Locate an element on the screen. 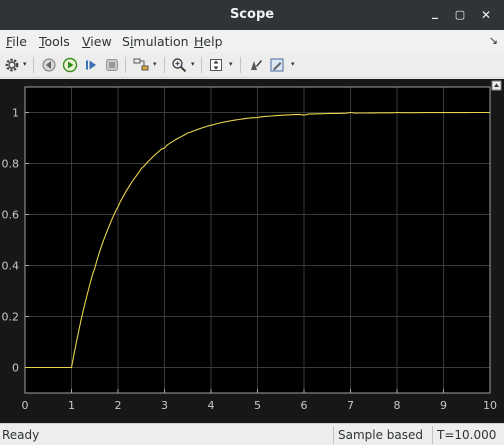 This screenshot has height=445, width=504. menu-bar: File Tools View Simulation Help ↘ is located at coordinates (252, 41).